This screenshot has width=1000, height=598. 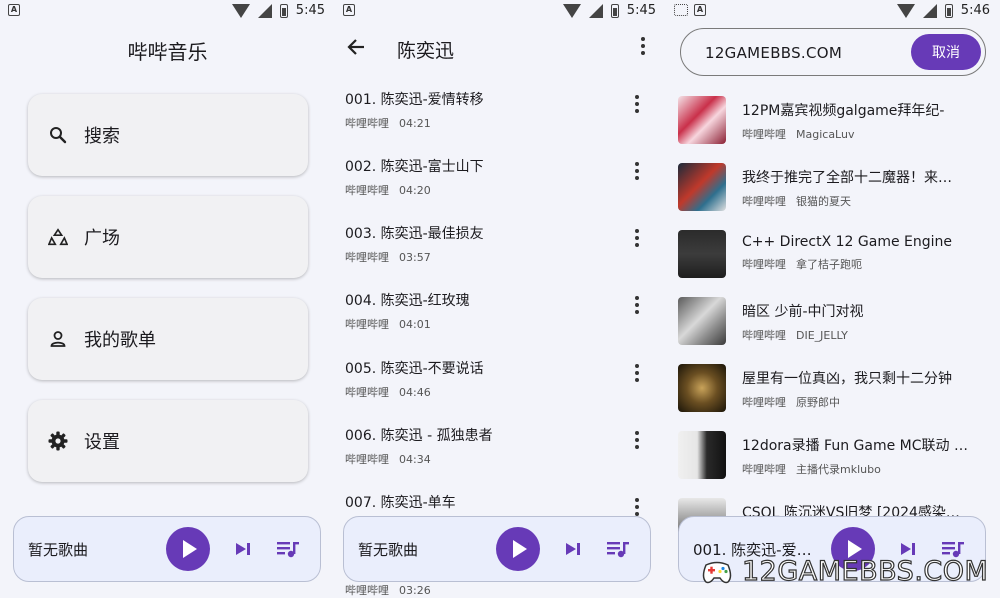 I want to click on menu-label: 设置, so click(x=102, y=442).